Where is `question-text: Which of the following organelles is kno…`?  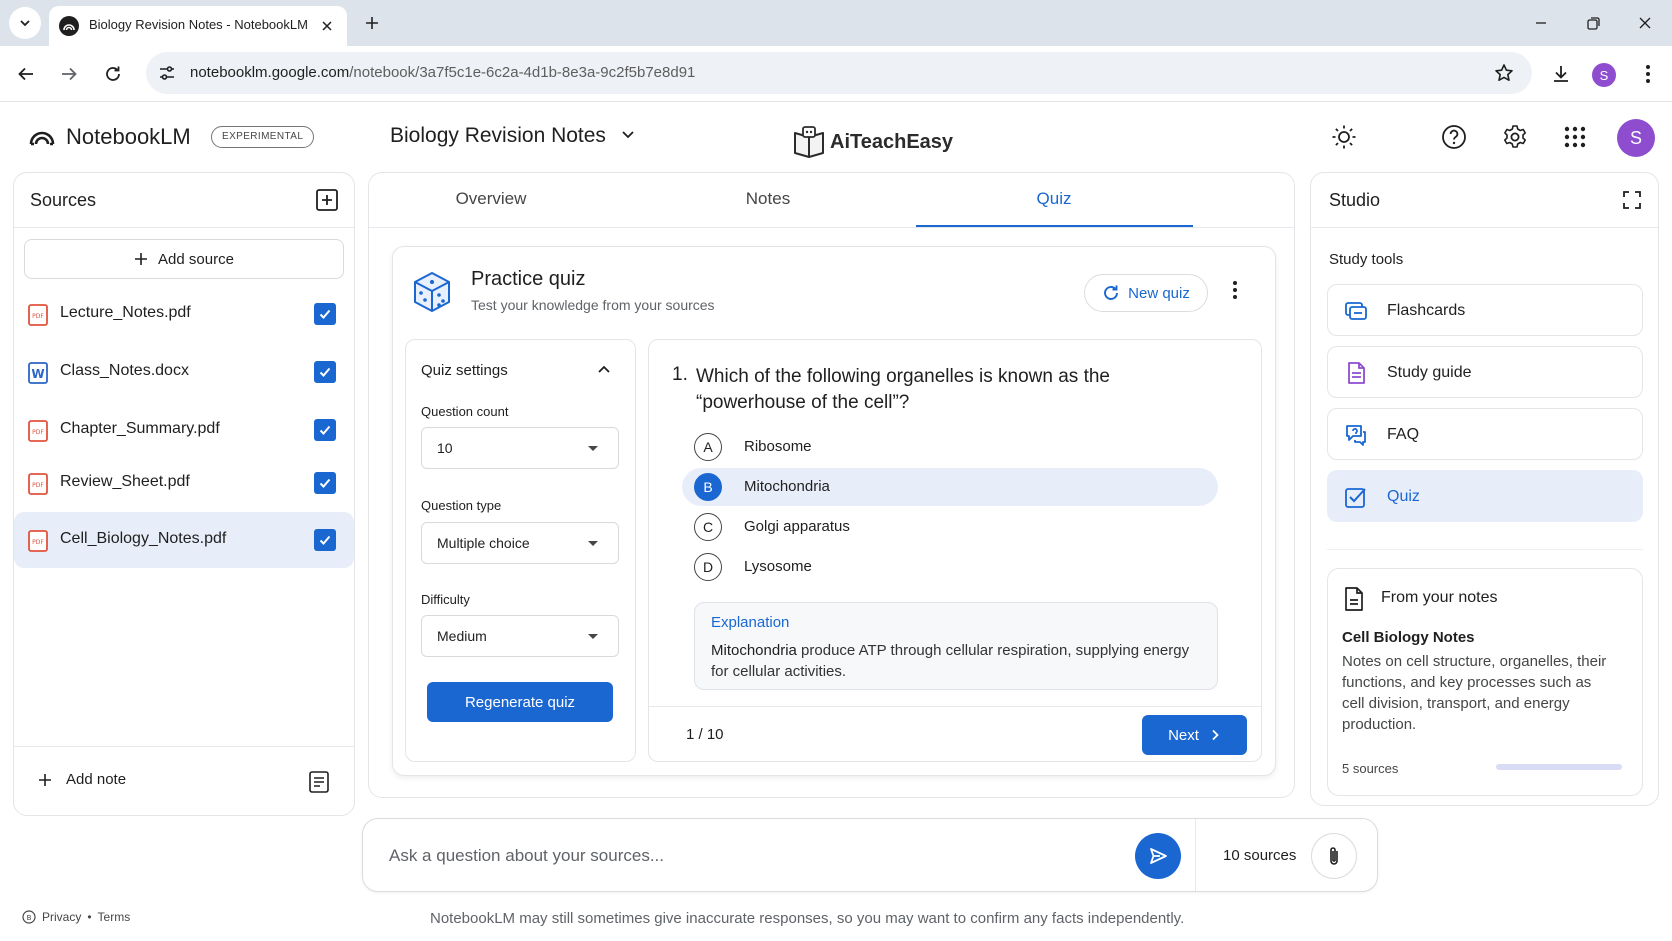 question-text: Which of the following organelles is kno… is located at coordinates (903, 389).